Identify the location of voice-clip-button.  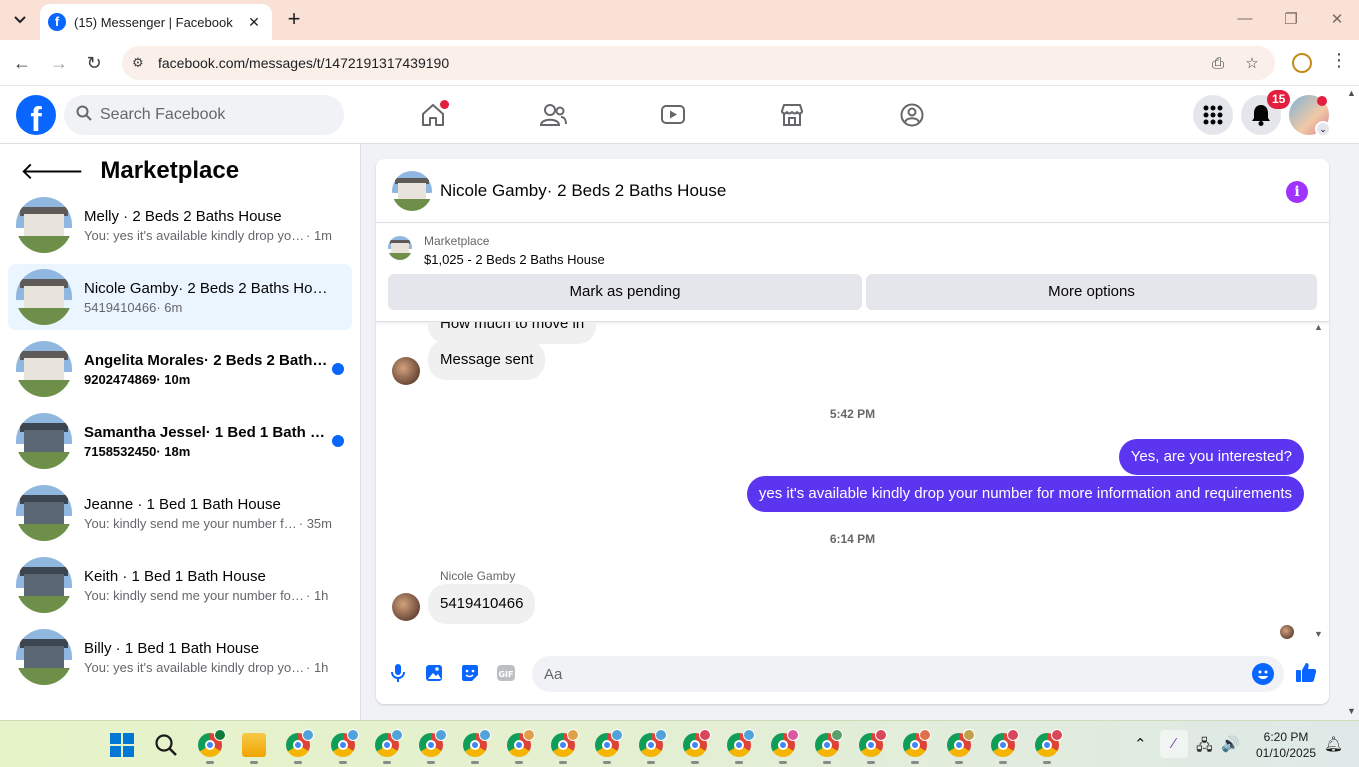
(398, 673).